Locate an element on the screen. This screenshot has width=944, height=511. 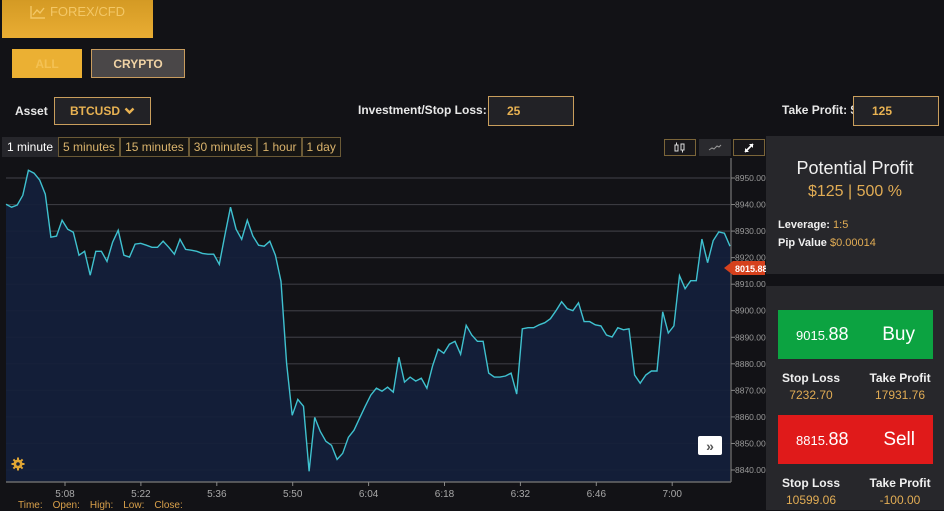
candlestick-icon is located at coordinates (679, 147).